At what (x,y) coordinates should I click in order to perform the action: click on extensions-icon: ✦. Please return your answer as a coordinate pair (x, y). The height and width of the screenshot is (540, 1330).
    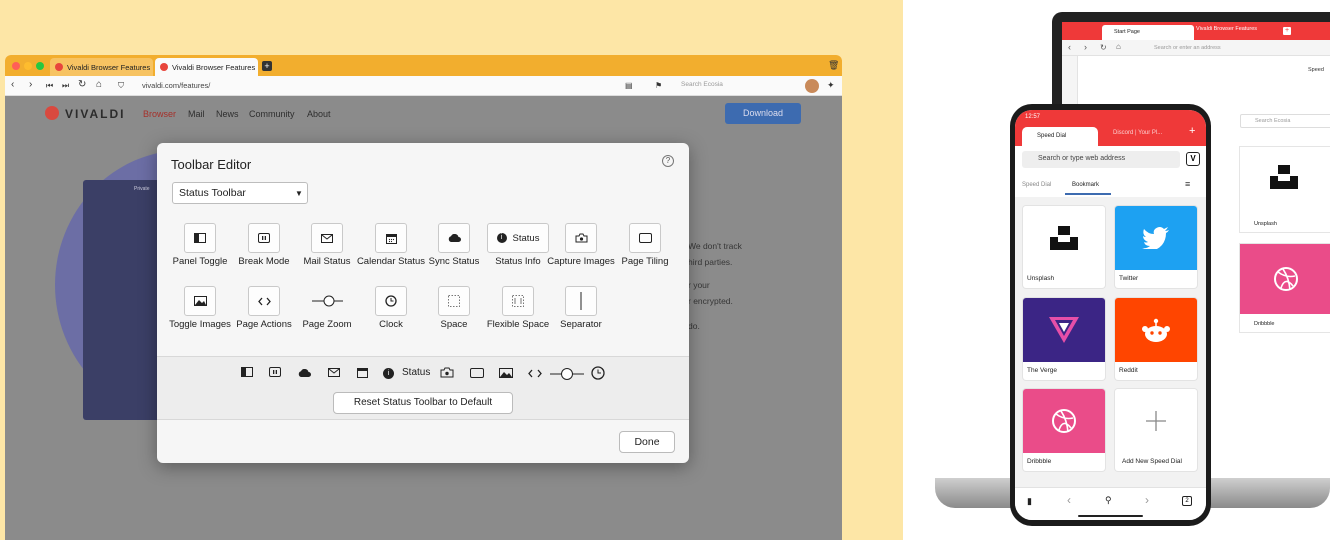
    Looking at the image, I should click on (831, 85).